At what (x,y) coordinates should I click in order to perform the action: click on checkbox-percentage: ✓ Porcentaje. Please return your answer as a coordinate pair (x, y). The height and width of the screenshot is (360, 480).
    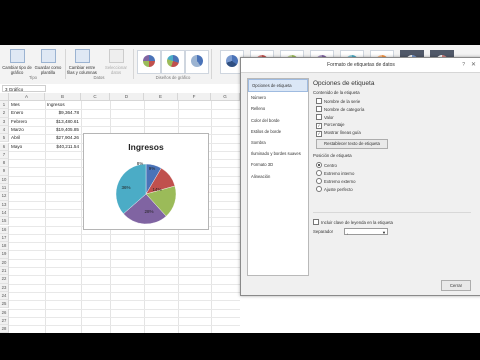
    Looking at the image, I should click on (330, 125).